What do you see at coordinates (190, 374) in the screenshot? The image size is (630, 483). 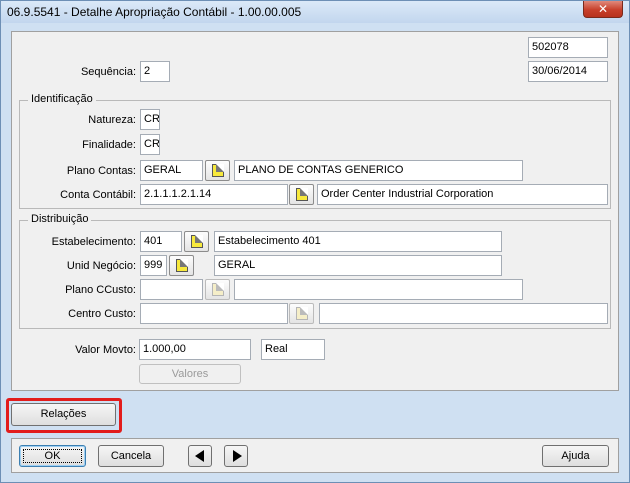 I see `valores-button: Valores` at bounding box center [190, 374].